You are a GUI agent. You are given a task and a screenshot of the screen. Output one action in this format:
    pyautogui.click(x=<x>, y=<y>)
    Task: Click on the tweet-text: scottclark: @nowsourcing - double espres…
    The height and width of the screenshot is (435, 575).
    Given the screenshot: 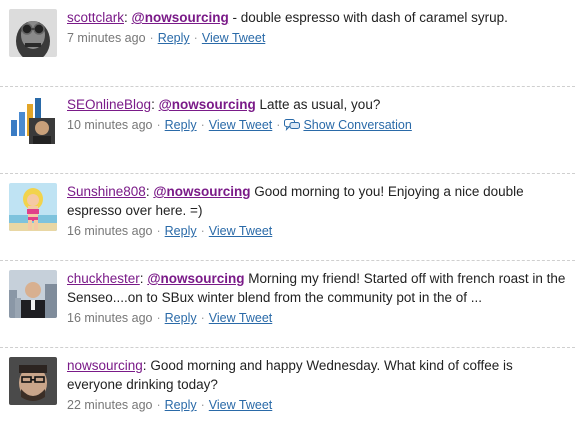 What is the action you would take?
    pyautogui.click(x=317, y=17)
    